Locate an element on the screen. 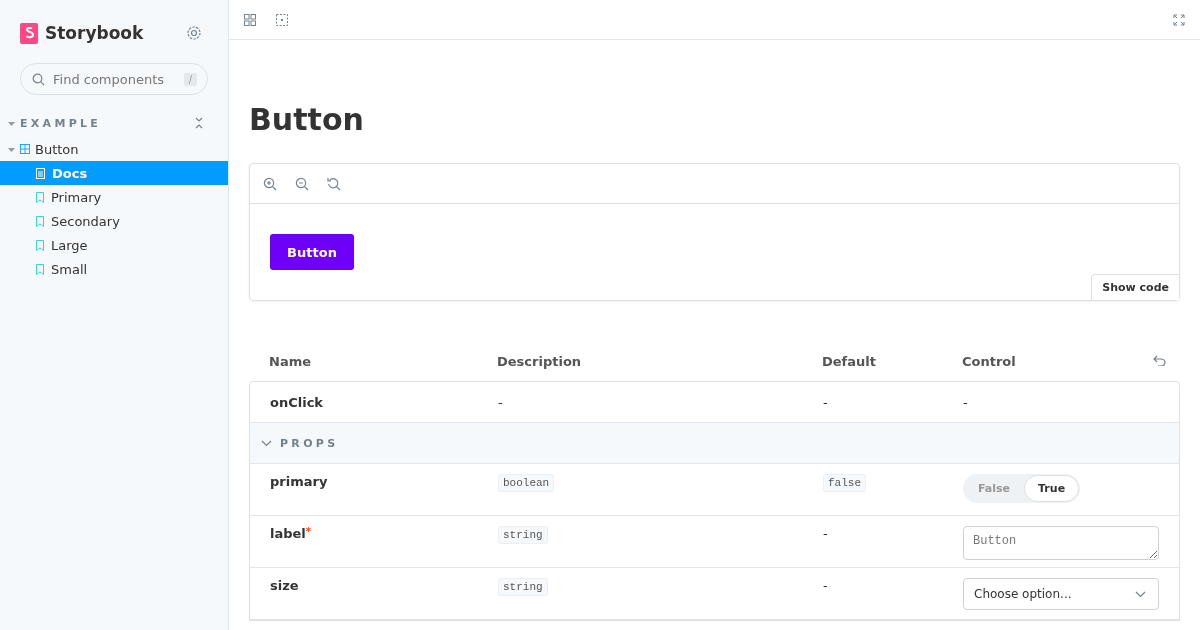 The width and height of the screenshot is (1200, 630). zoom-out-icon is located at coordinates (302, 183).